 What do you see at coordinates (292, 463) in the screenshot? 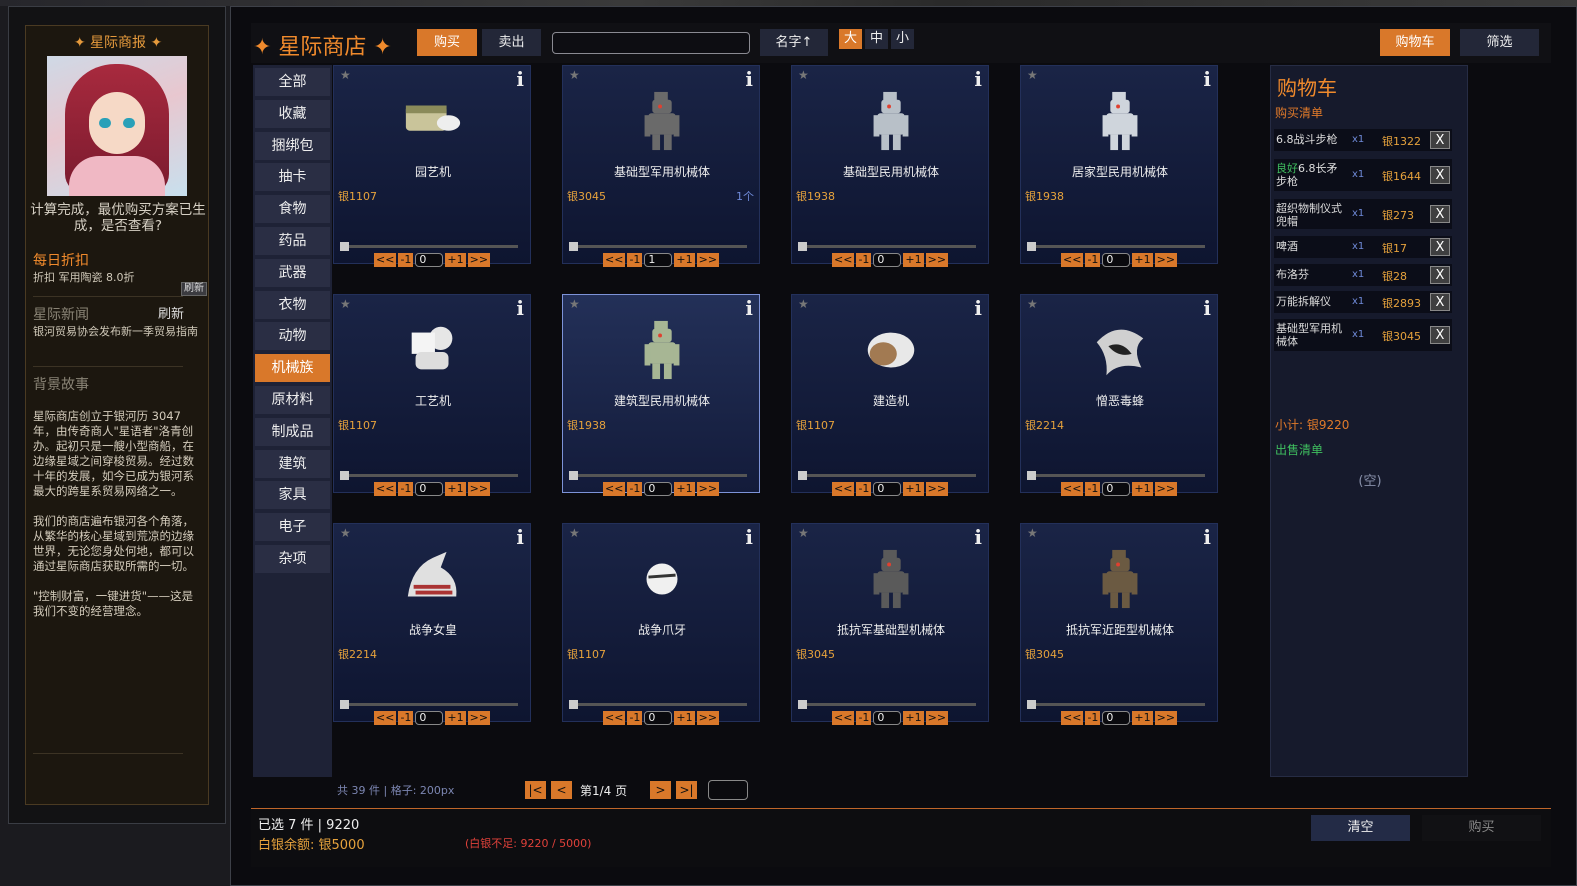
I see `category-tab: 建筑` at bounding box center [292, 463].